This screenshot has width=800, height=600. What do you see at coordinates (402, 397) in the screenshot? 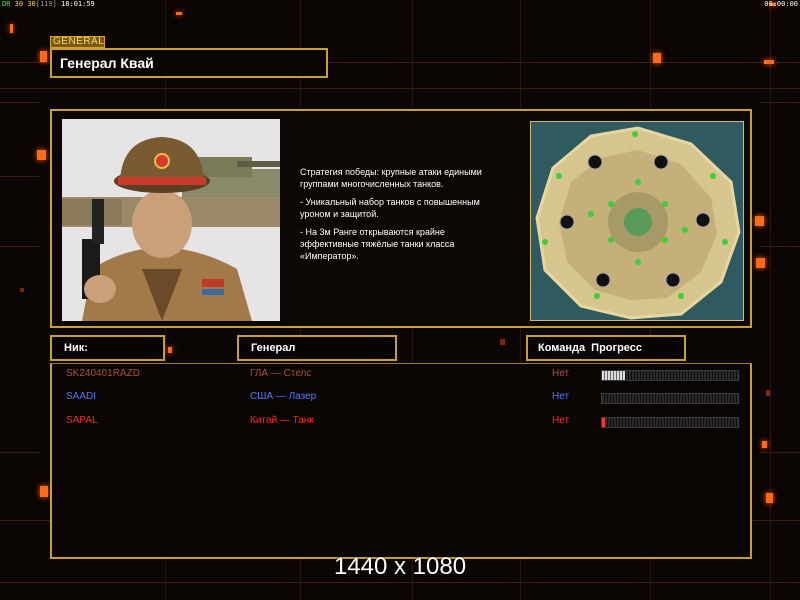
I see `player-row: SAADI США — Лазер Нет` at bounding box center [402, 397].